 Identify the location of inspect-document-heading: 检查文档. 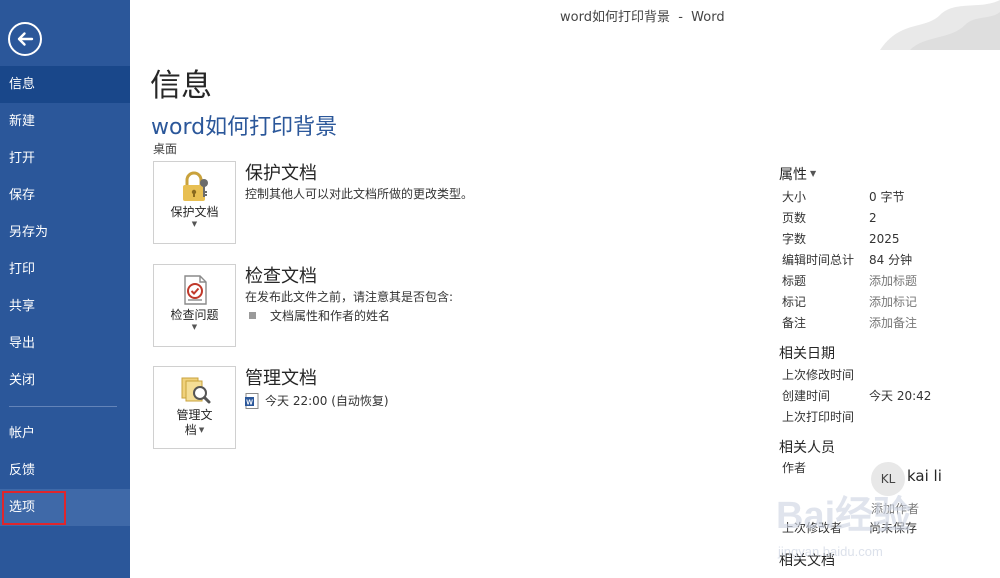
(281, 276).